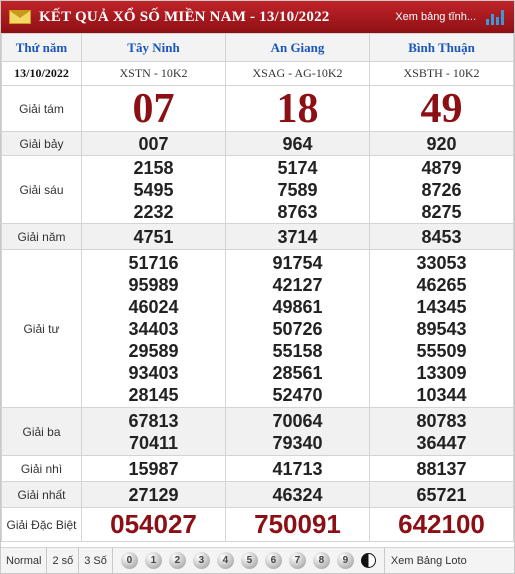 The image size is (515, 574). I want to click on prize-cell: 65721, so click(441, 494).